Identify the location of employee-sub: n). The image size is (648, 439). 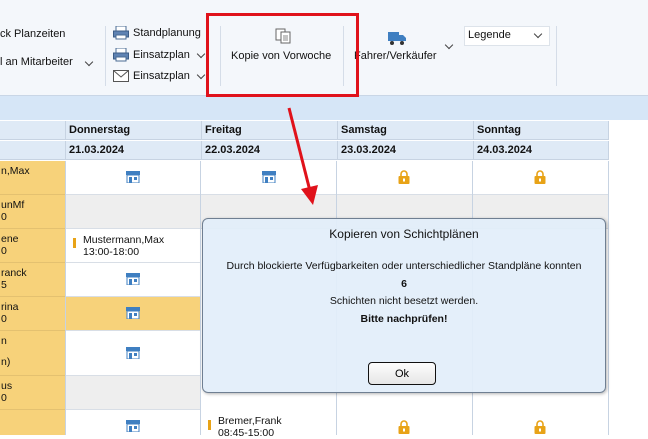
(6, 362).